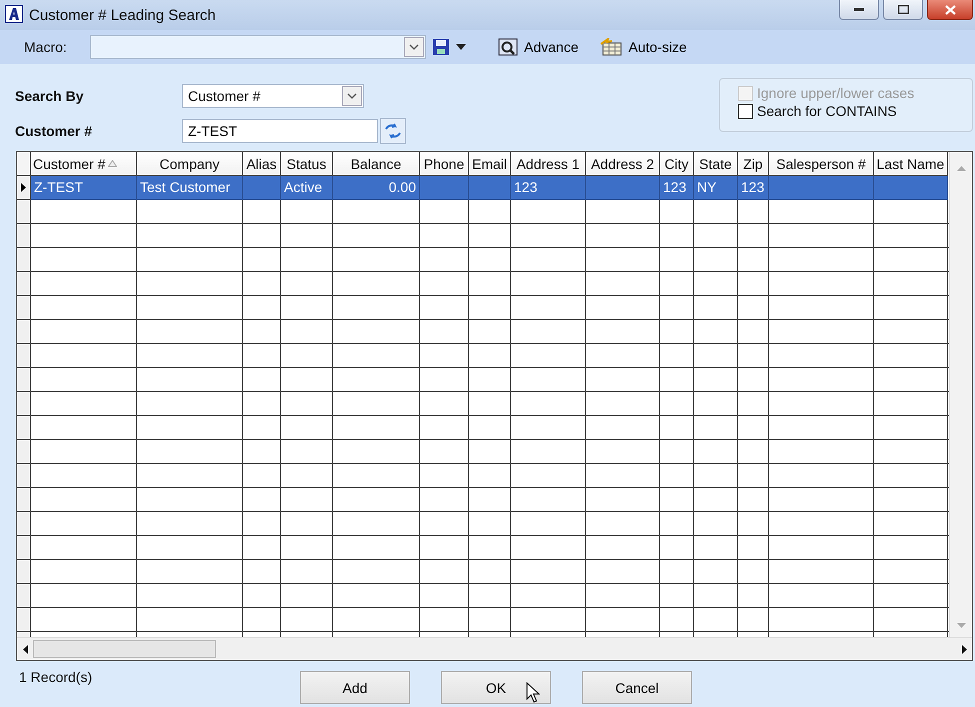  What do you see at coordinates (745, 111) in the screenshot?
I see `checkbox` at bounding box center [745, 111].